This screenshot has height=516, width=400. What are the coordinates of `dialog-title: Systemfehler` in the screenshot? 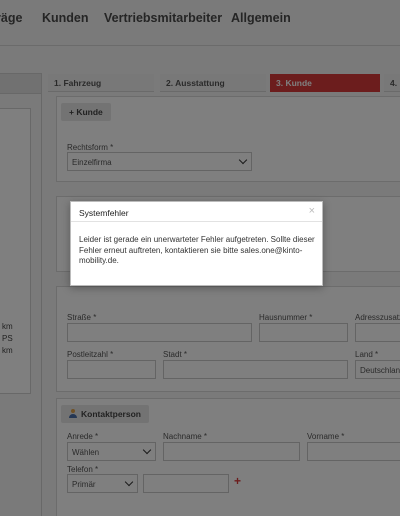 It's located at (104, 213).